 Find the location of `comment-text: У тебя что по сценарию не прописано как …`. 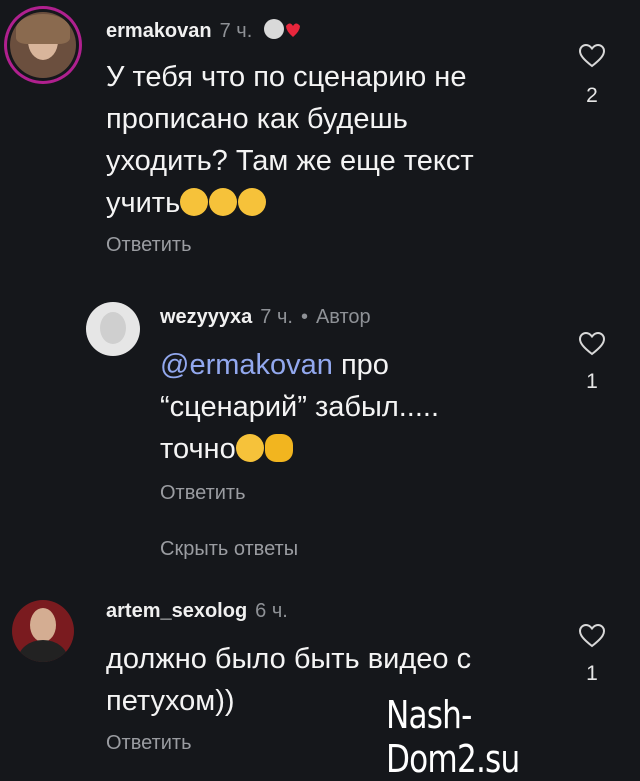

comment-text: У тебя что по сценарию не прописано как … is located at coordinates (290, 140).